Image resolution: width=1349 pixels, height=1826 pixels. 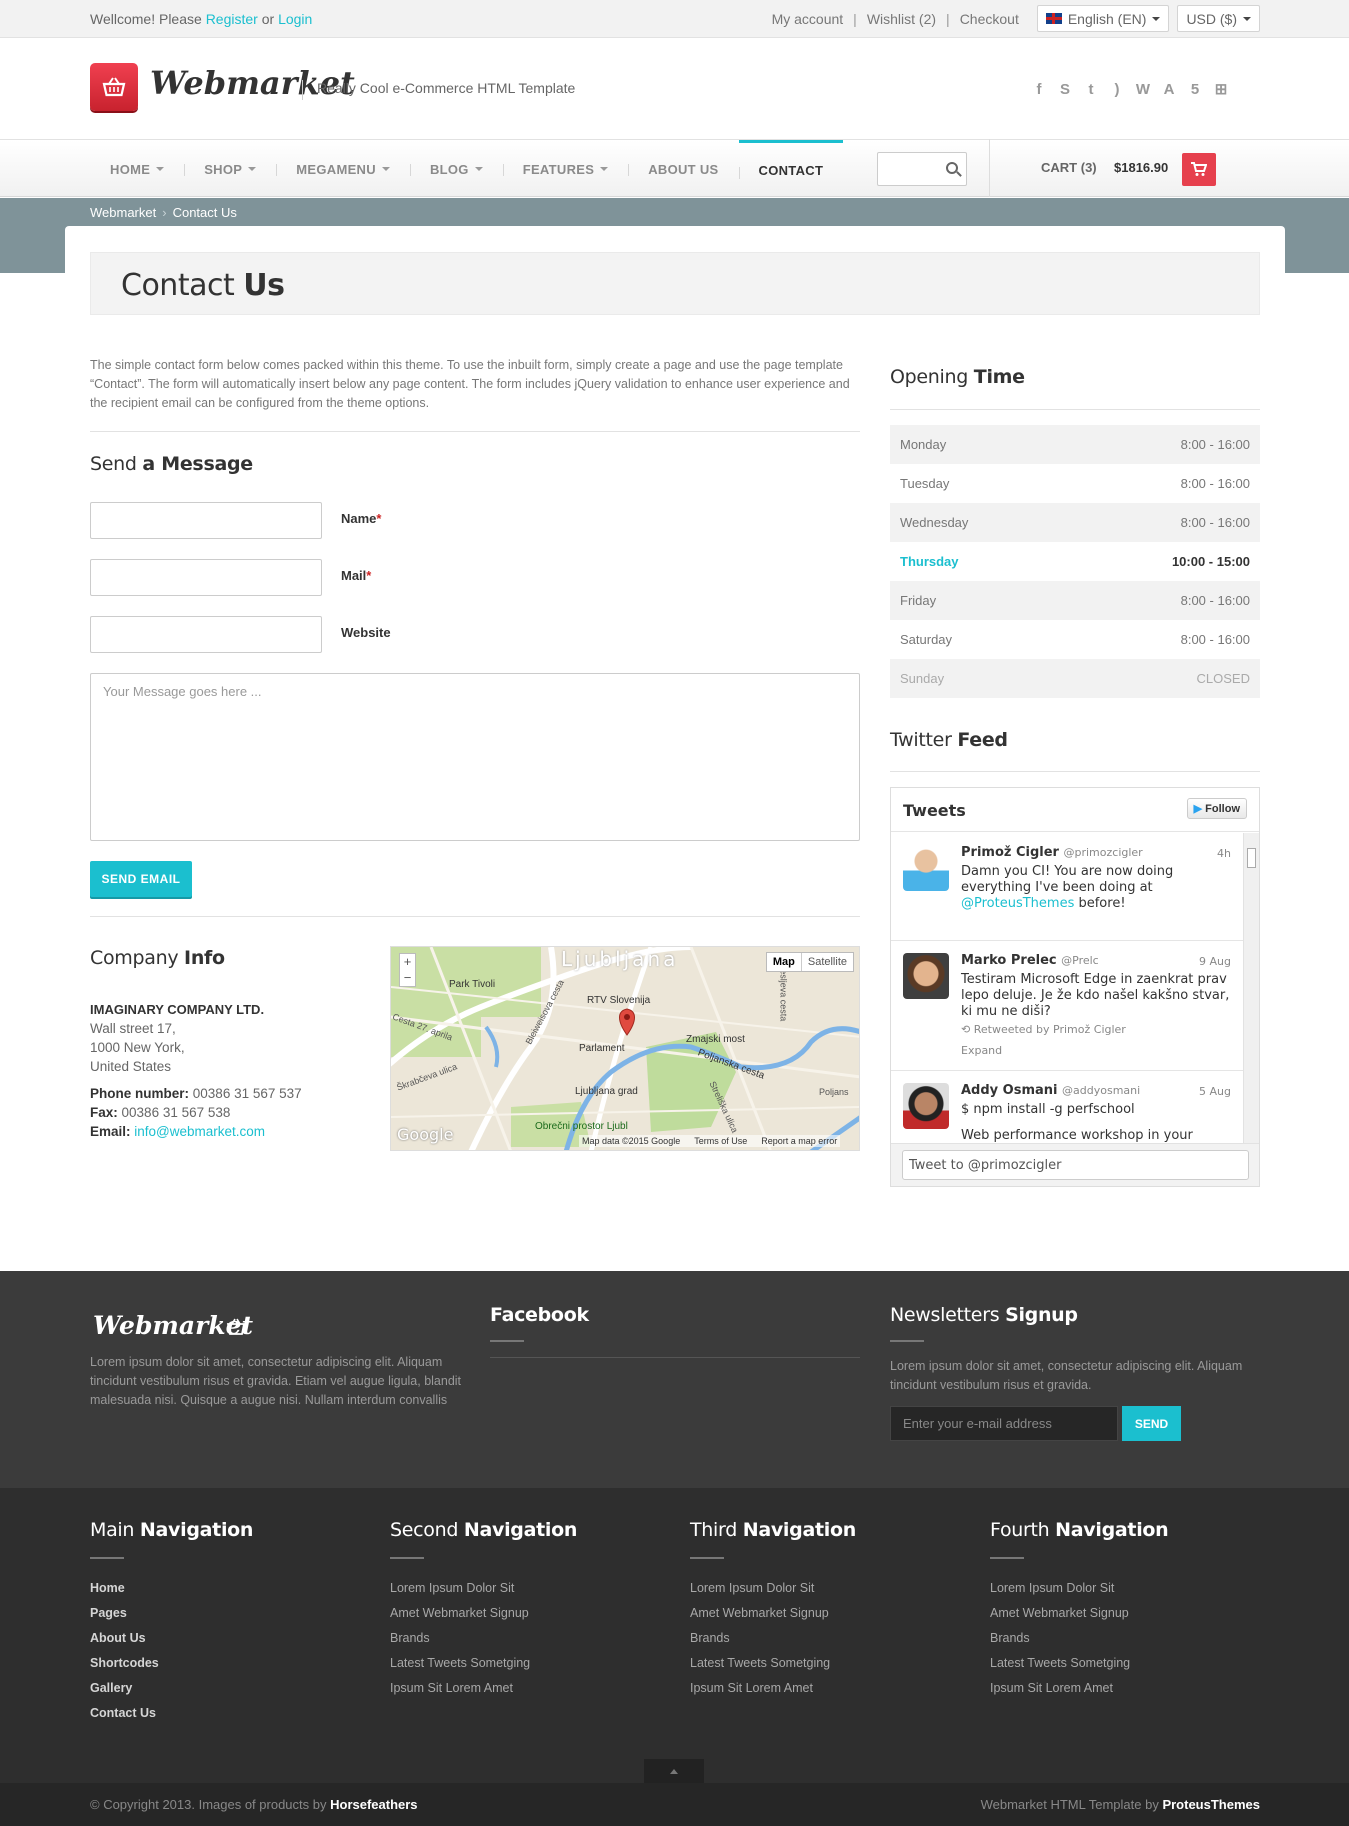 What do you see at coordinates (1117, 89) in the screenshot?
I see `rss-icon: )` at bounding box center [1117, 89].